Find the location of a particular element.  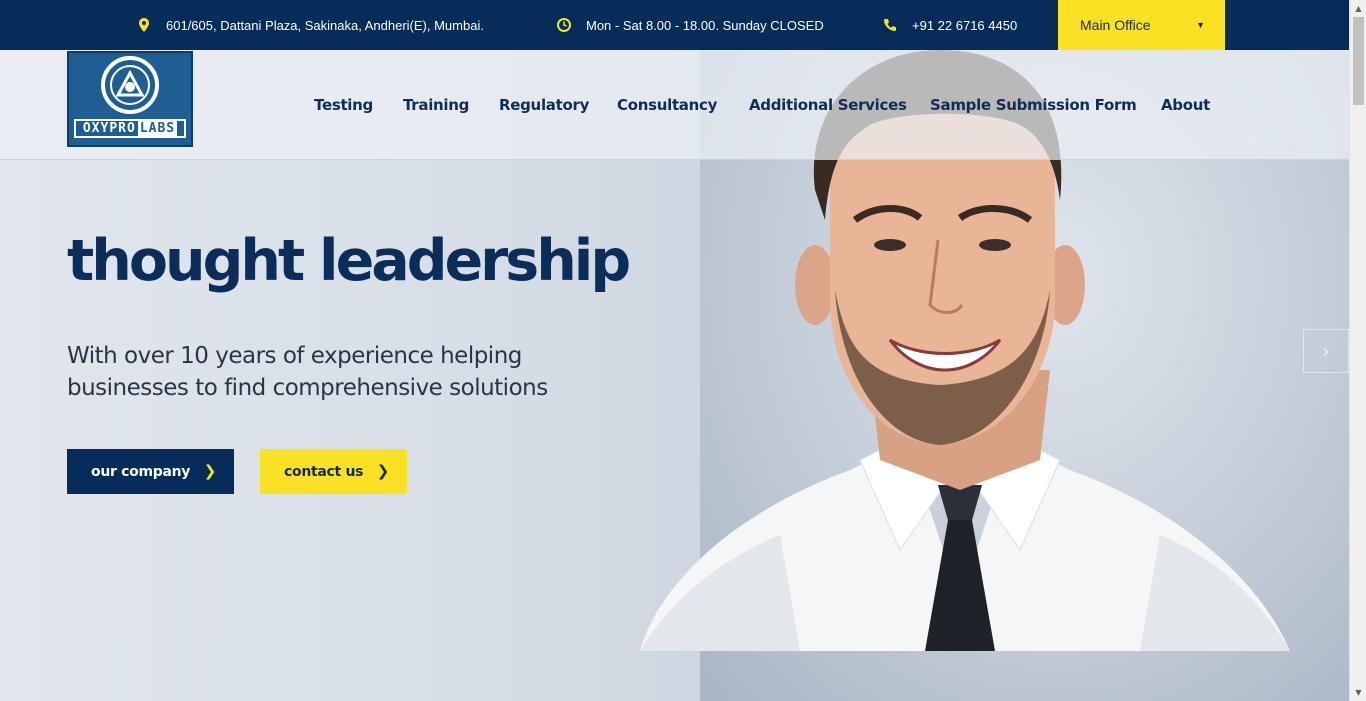

contact-us-label: contact us is located at coordinates (324, 471).